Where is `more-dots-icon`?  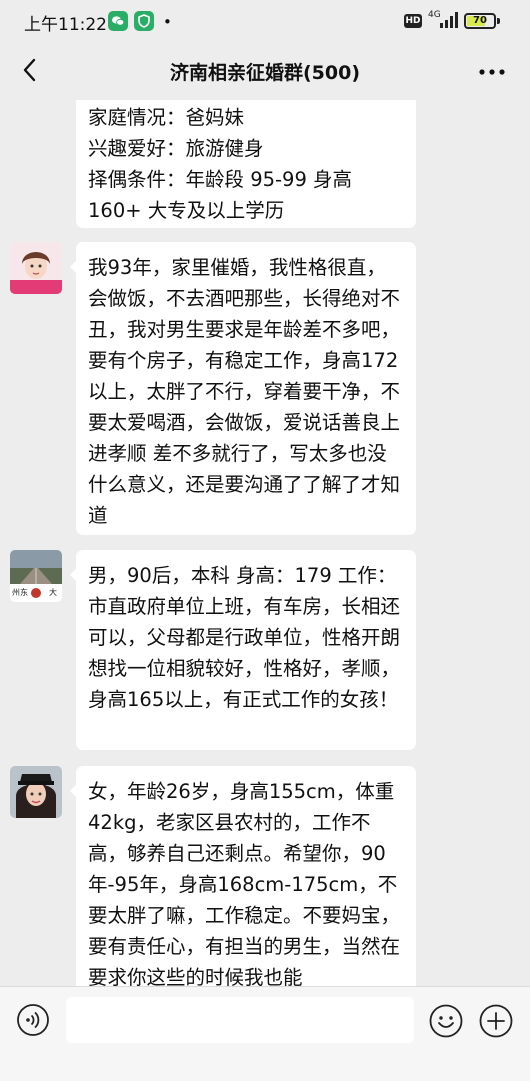 more-dots-icon is located at coordinates (492, 72).